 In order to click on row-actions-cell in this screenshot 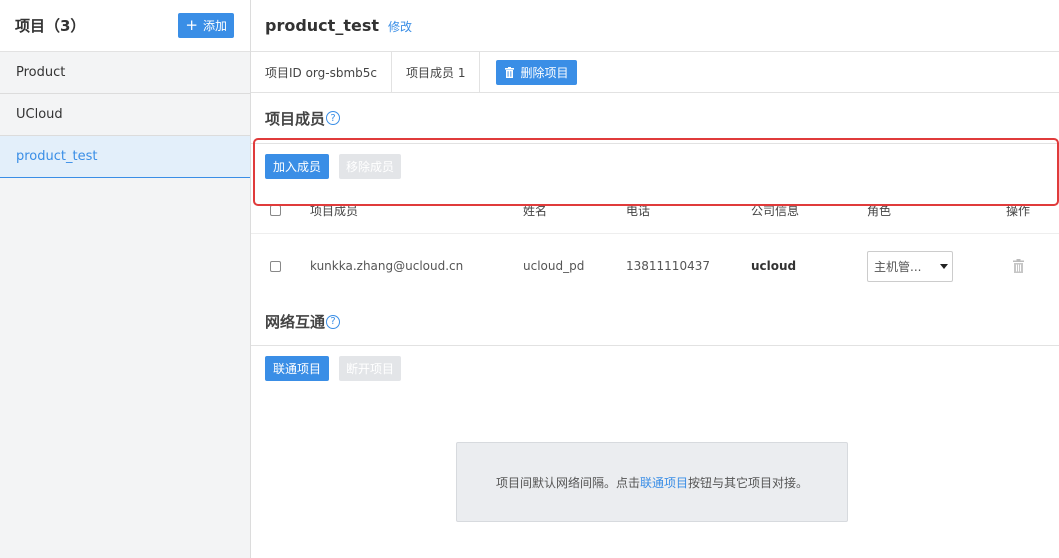, I will do `click(1018, 266)`.